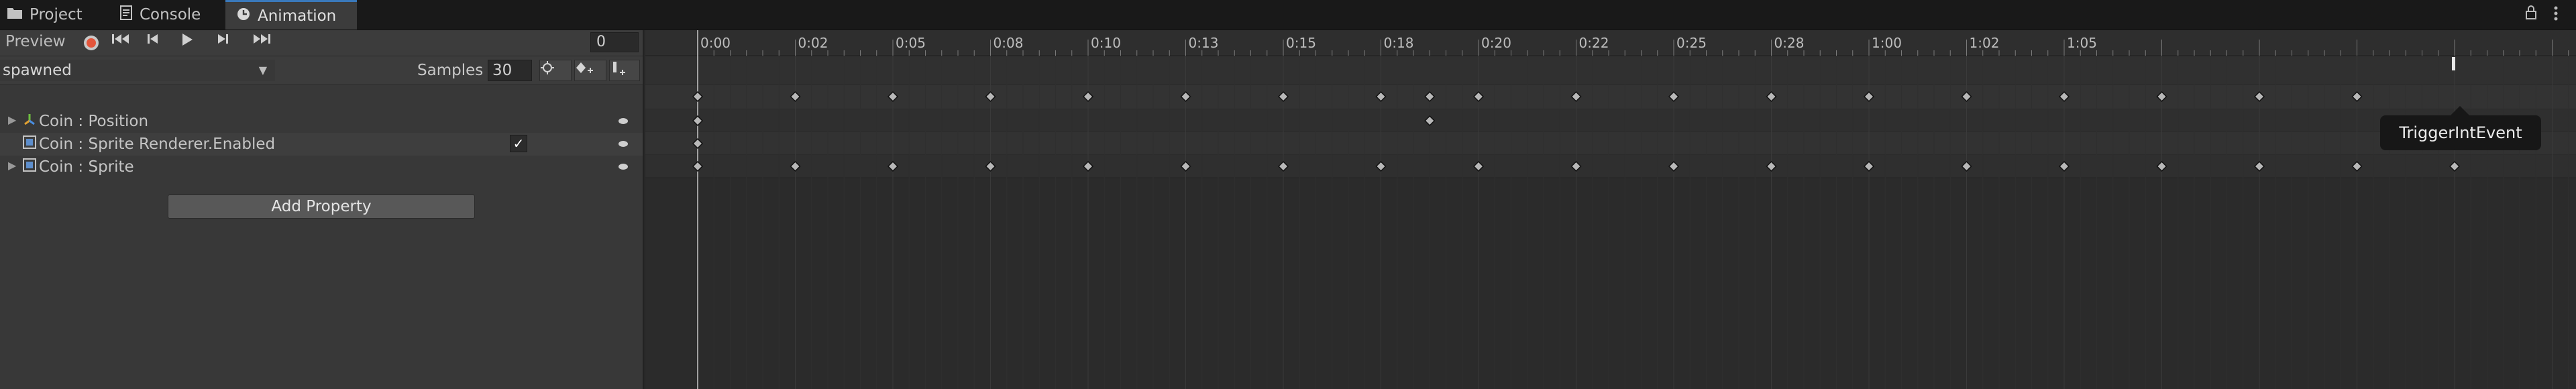 This screenshot has width=2576, height=389. I want to click on next-keyframe-button, so click(229, 43).